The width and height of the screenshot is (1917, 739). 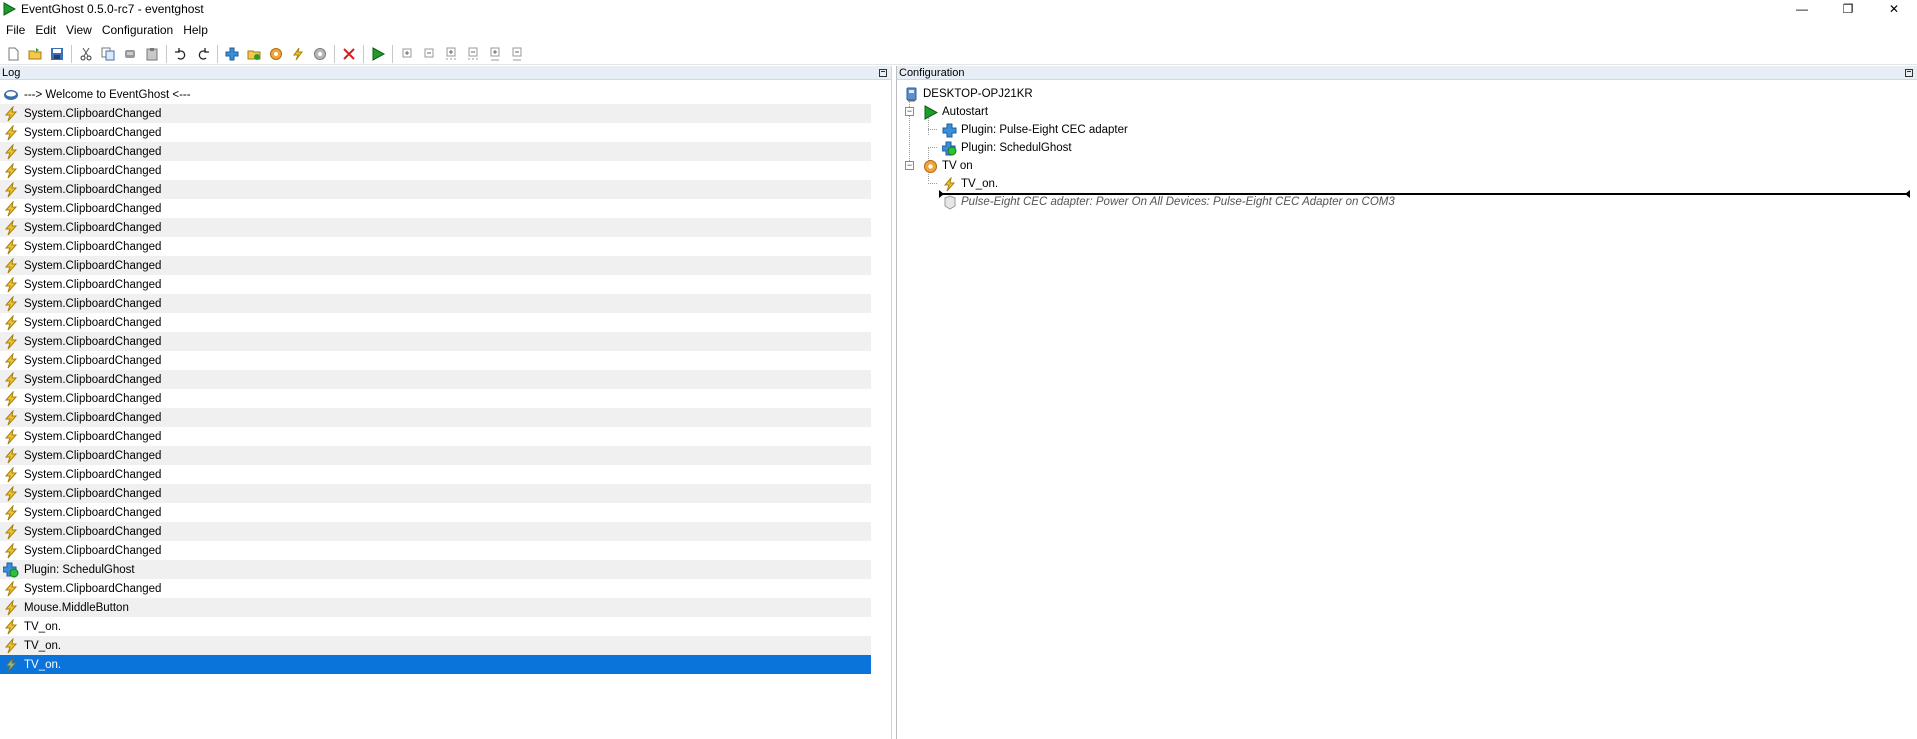 I want to click on computer-icon, so click(x=911, y=94).